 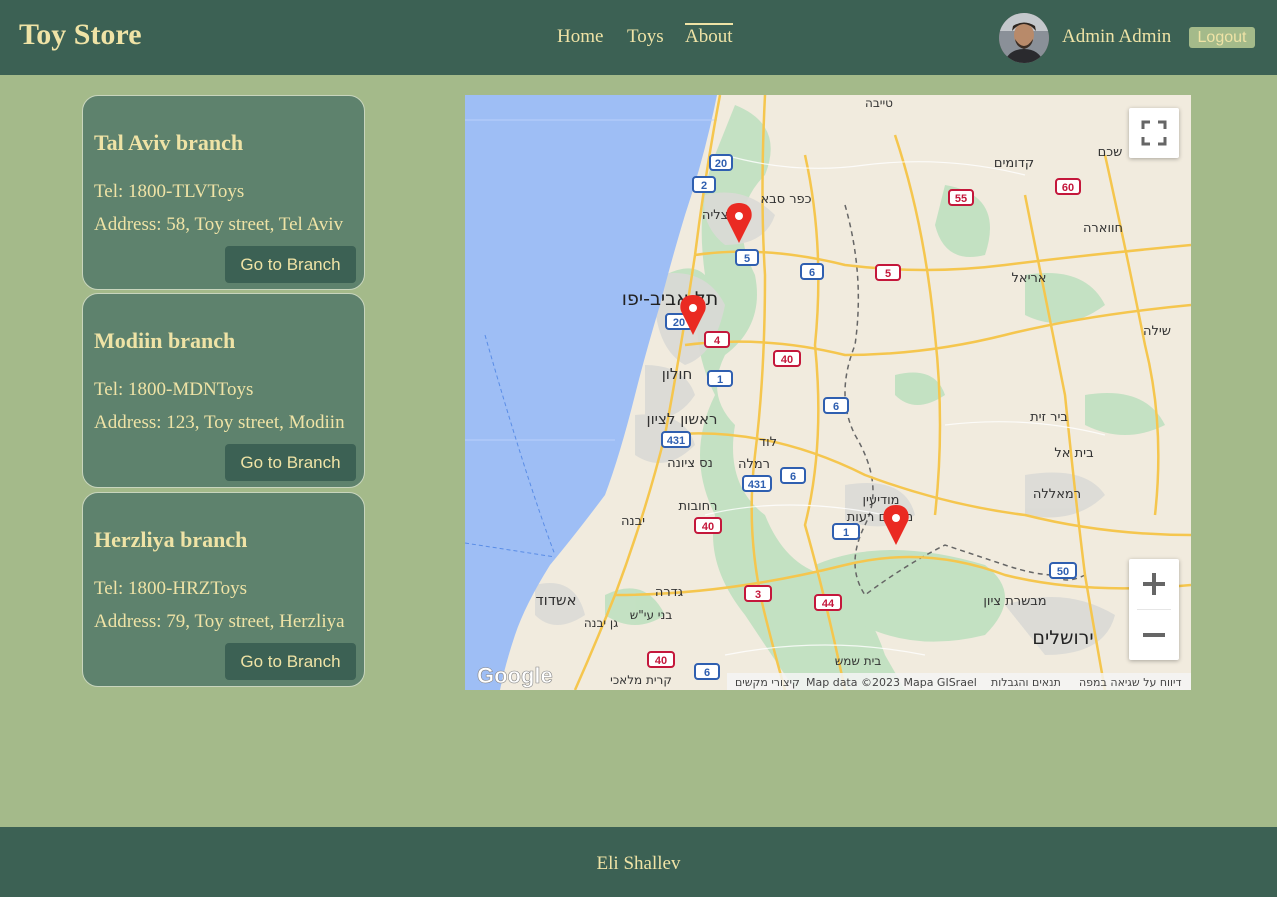 I want to click on road-shield: 2, so click(x=704, y=184).